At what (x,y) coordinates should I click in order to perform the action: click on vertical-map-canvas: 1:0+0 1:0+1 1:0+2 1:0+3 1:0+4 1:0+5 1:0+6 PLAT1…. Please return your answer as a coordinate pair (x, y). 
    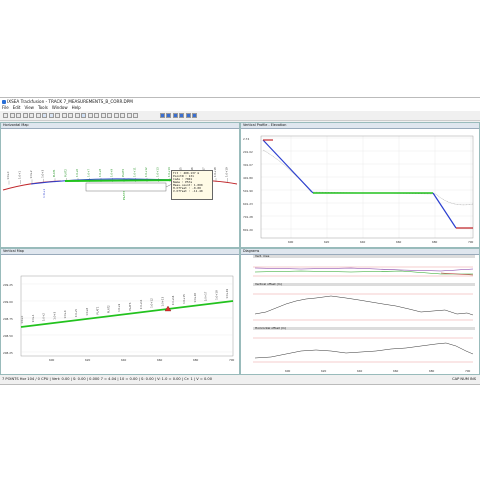
    Looking at the image, I should click on (120, 314).